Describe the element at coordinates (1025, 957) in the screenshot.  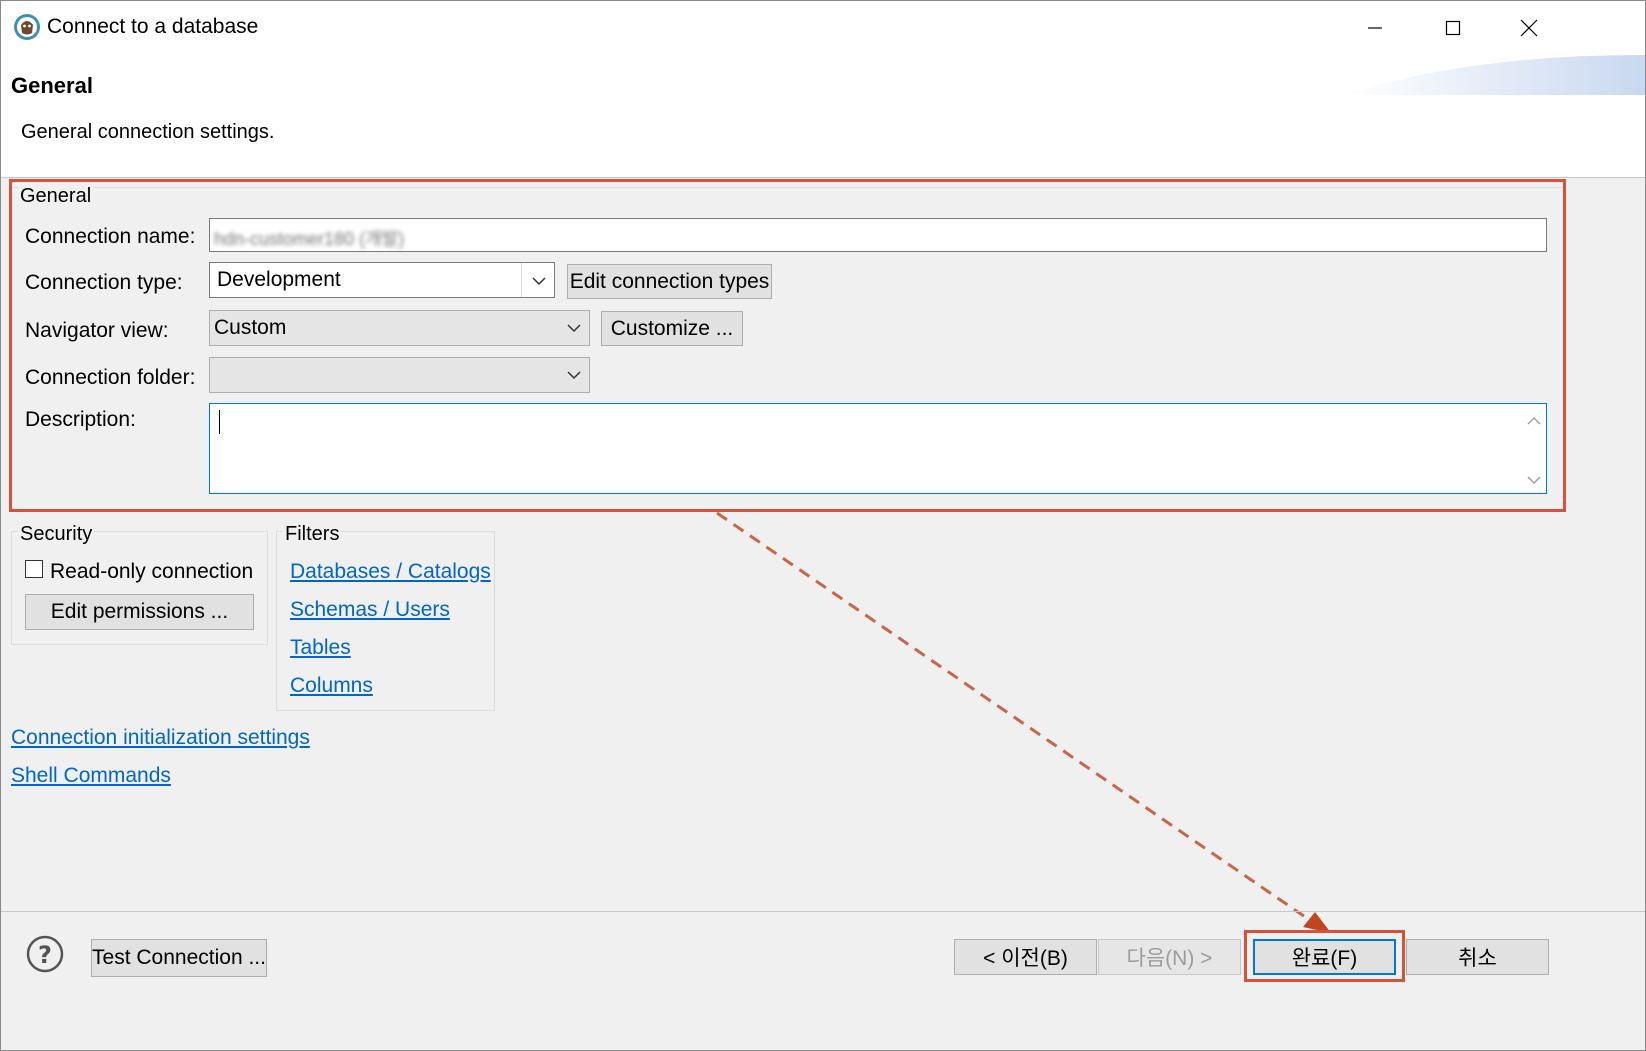
I see `back-button: < 이전(B)` at that location.